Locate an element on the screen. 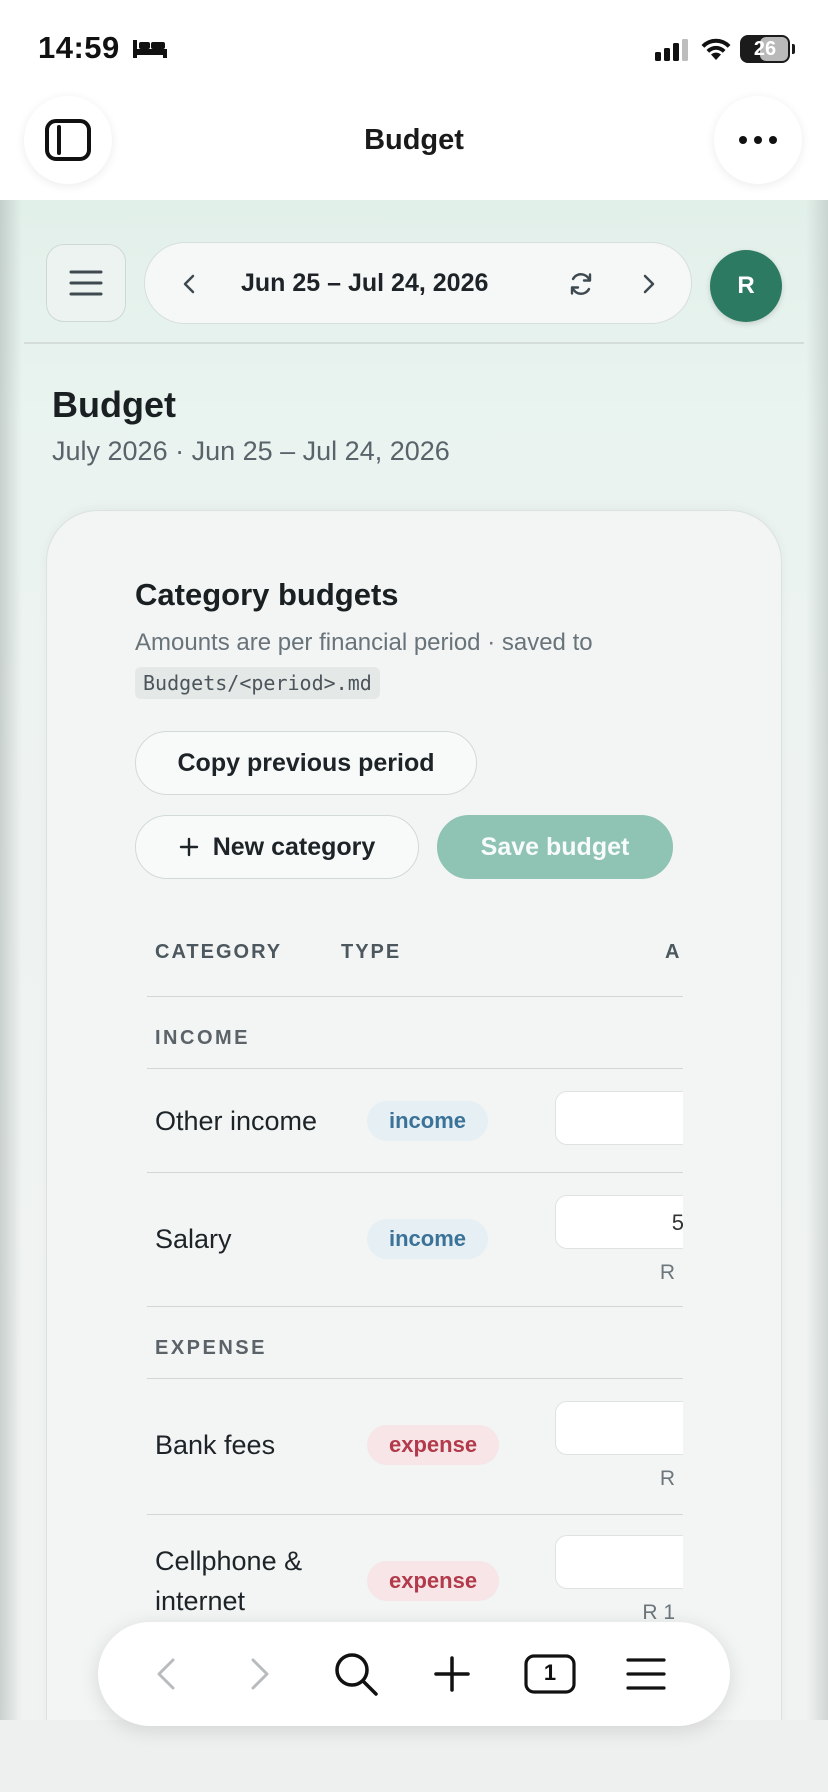 The image size is (828, 1792). chevron-right-icon is located at coordinates (649, 284).